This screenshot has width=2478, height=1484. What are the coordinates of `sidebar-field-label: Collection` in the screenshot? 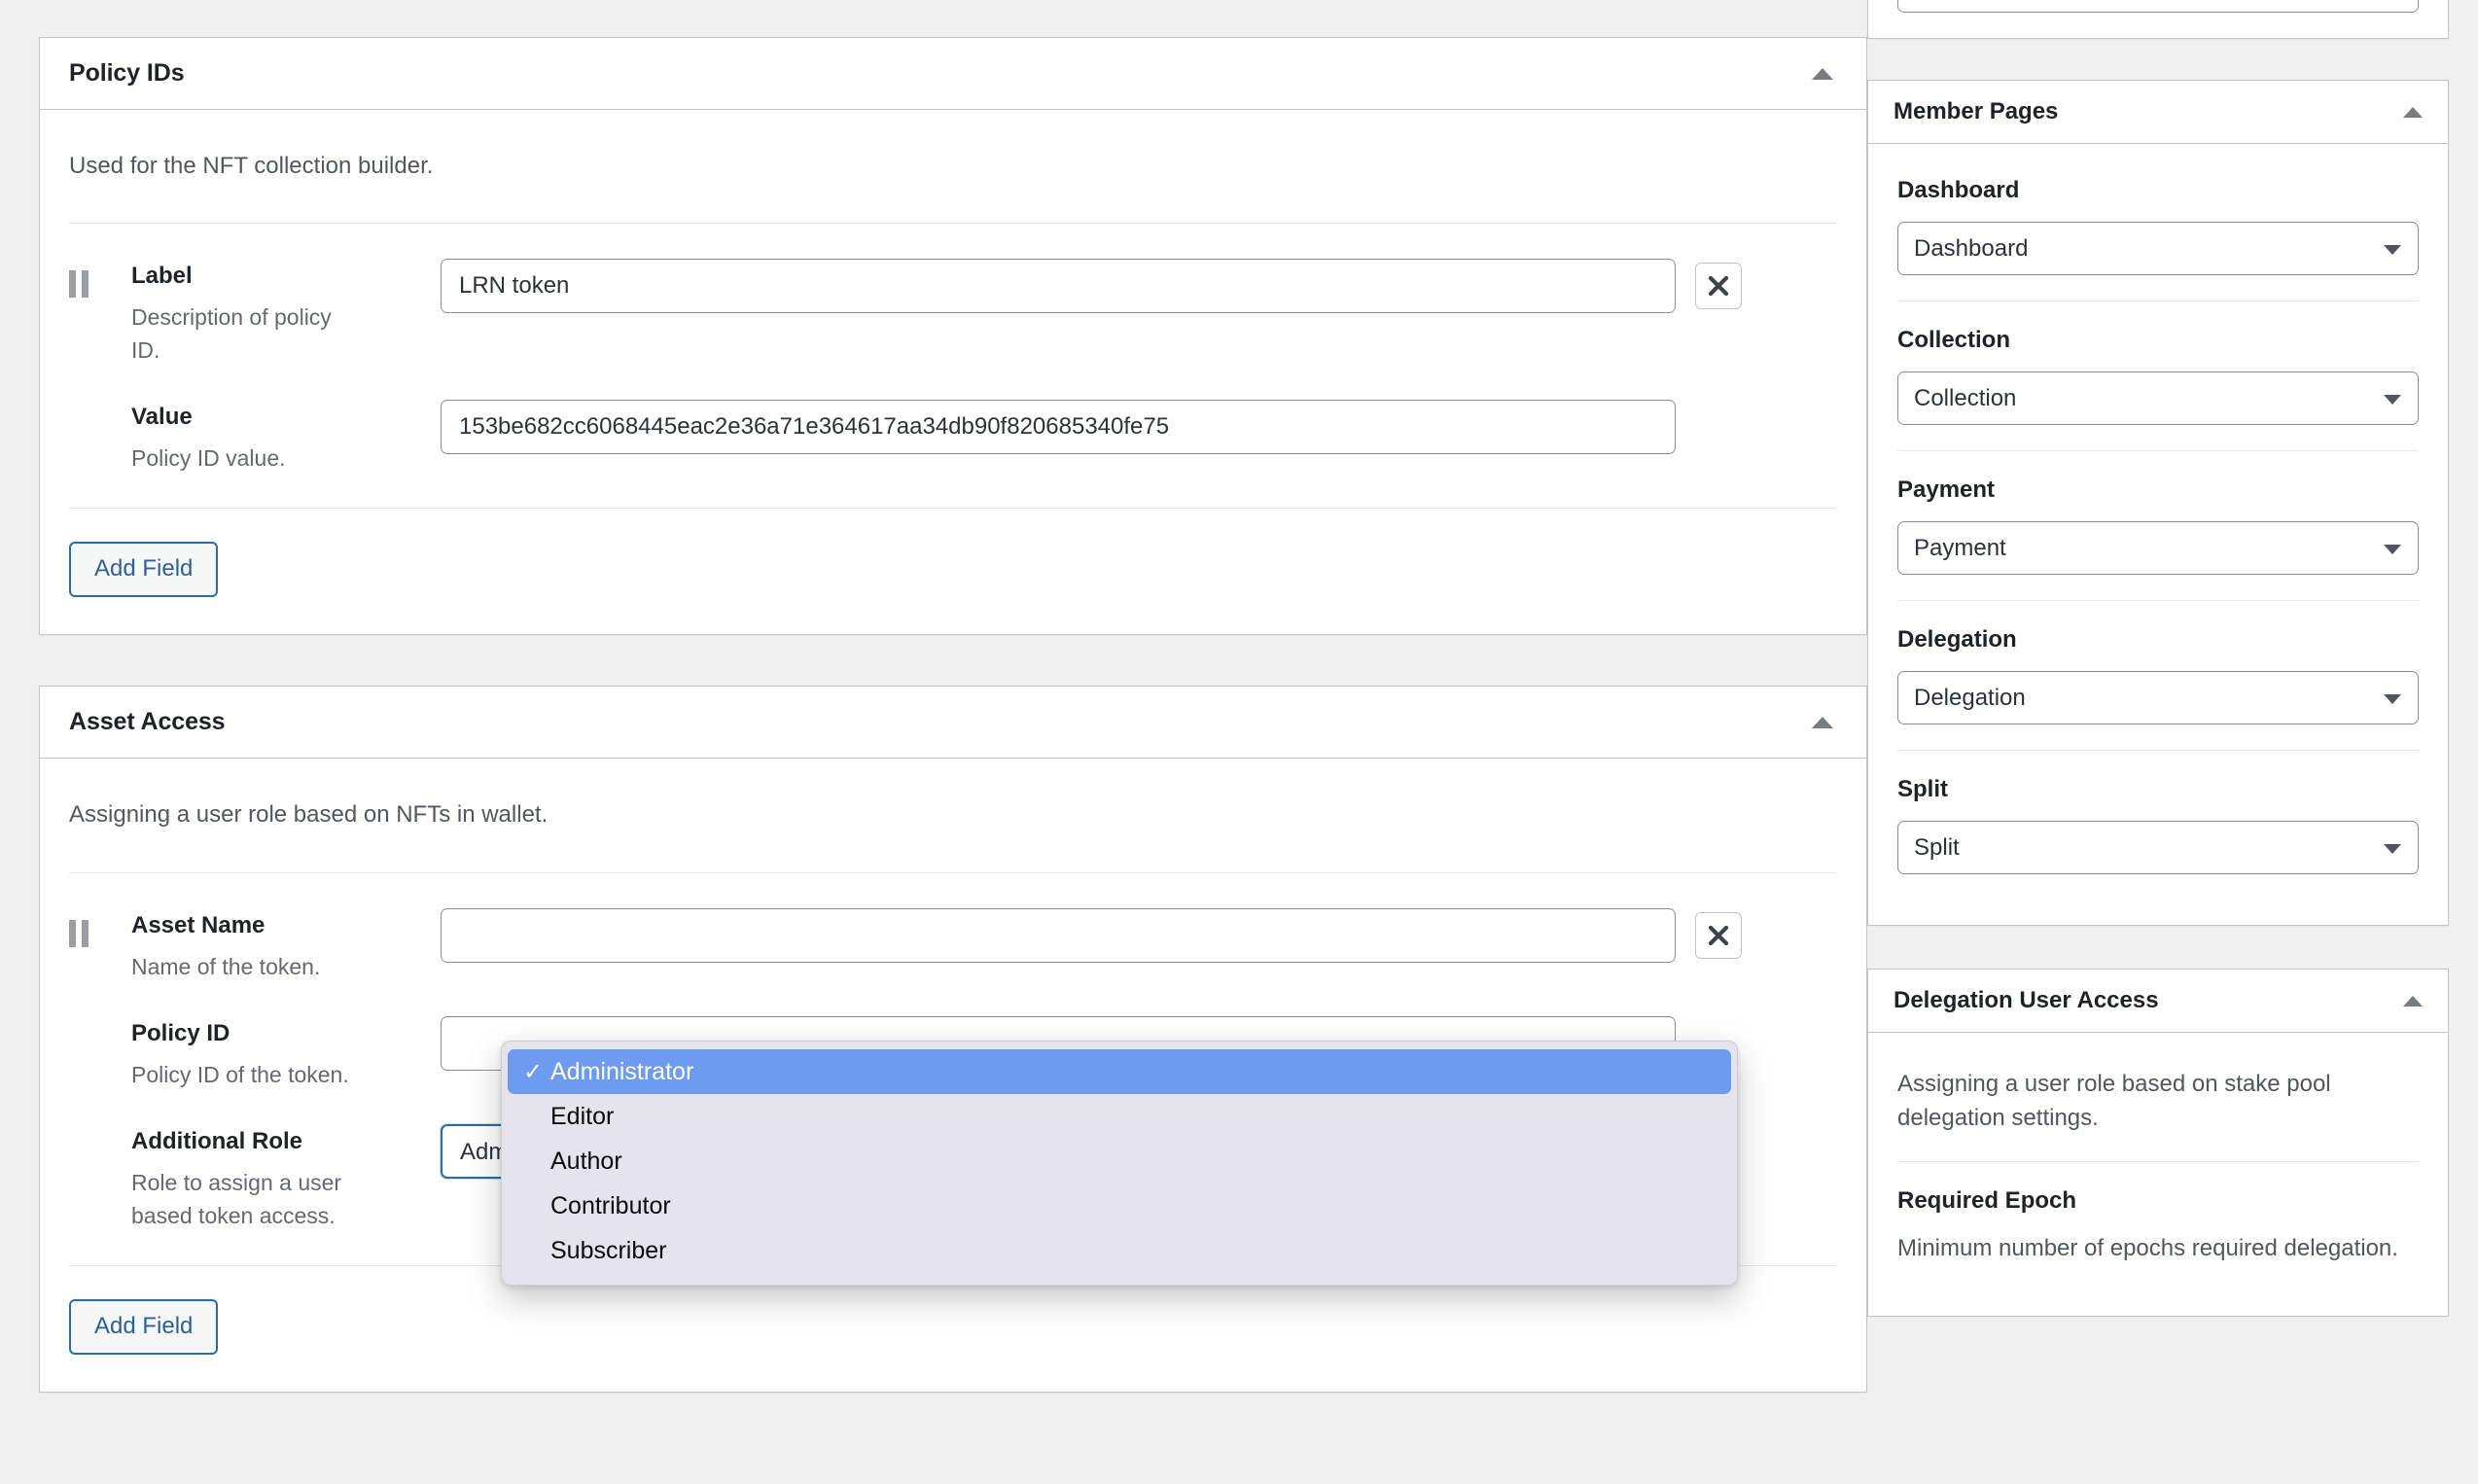 It's located at (1954, 340).